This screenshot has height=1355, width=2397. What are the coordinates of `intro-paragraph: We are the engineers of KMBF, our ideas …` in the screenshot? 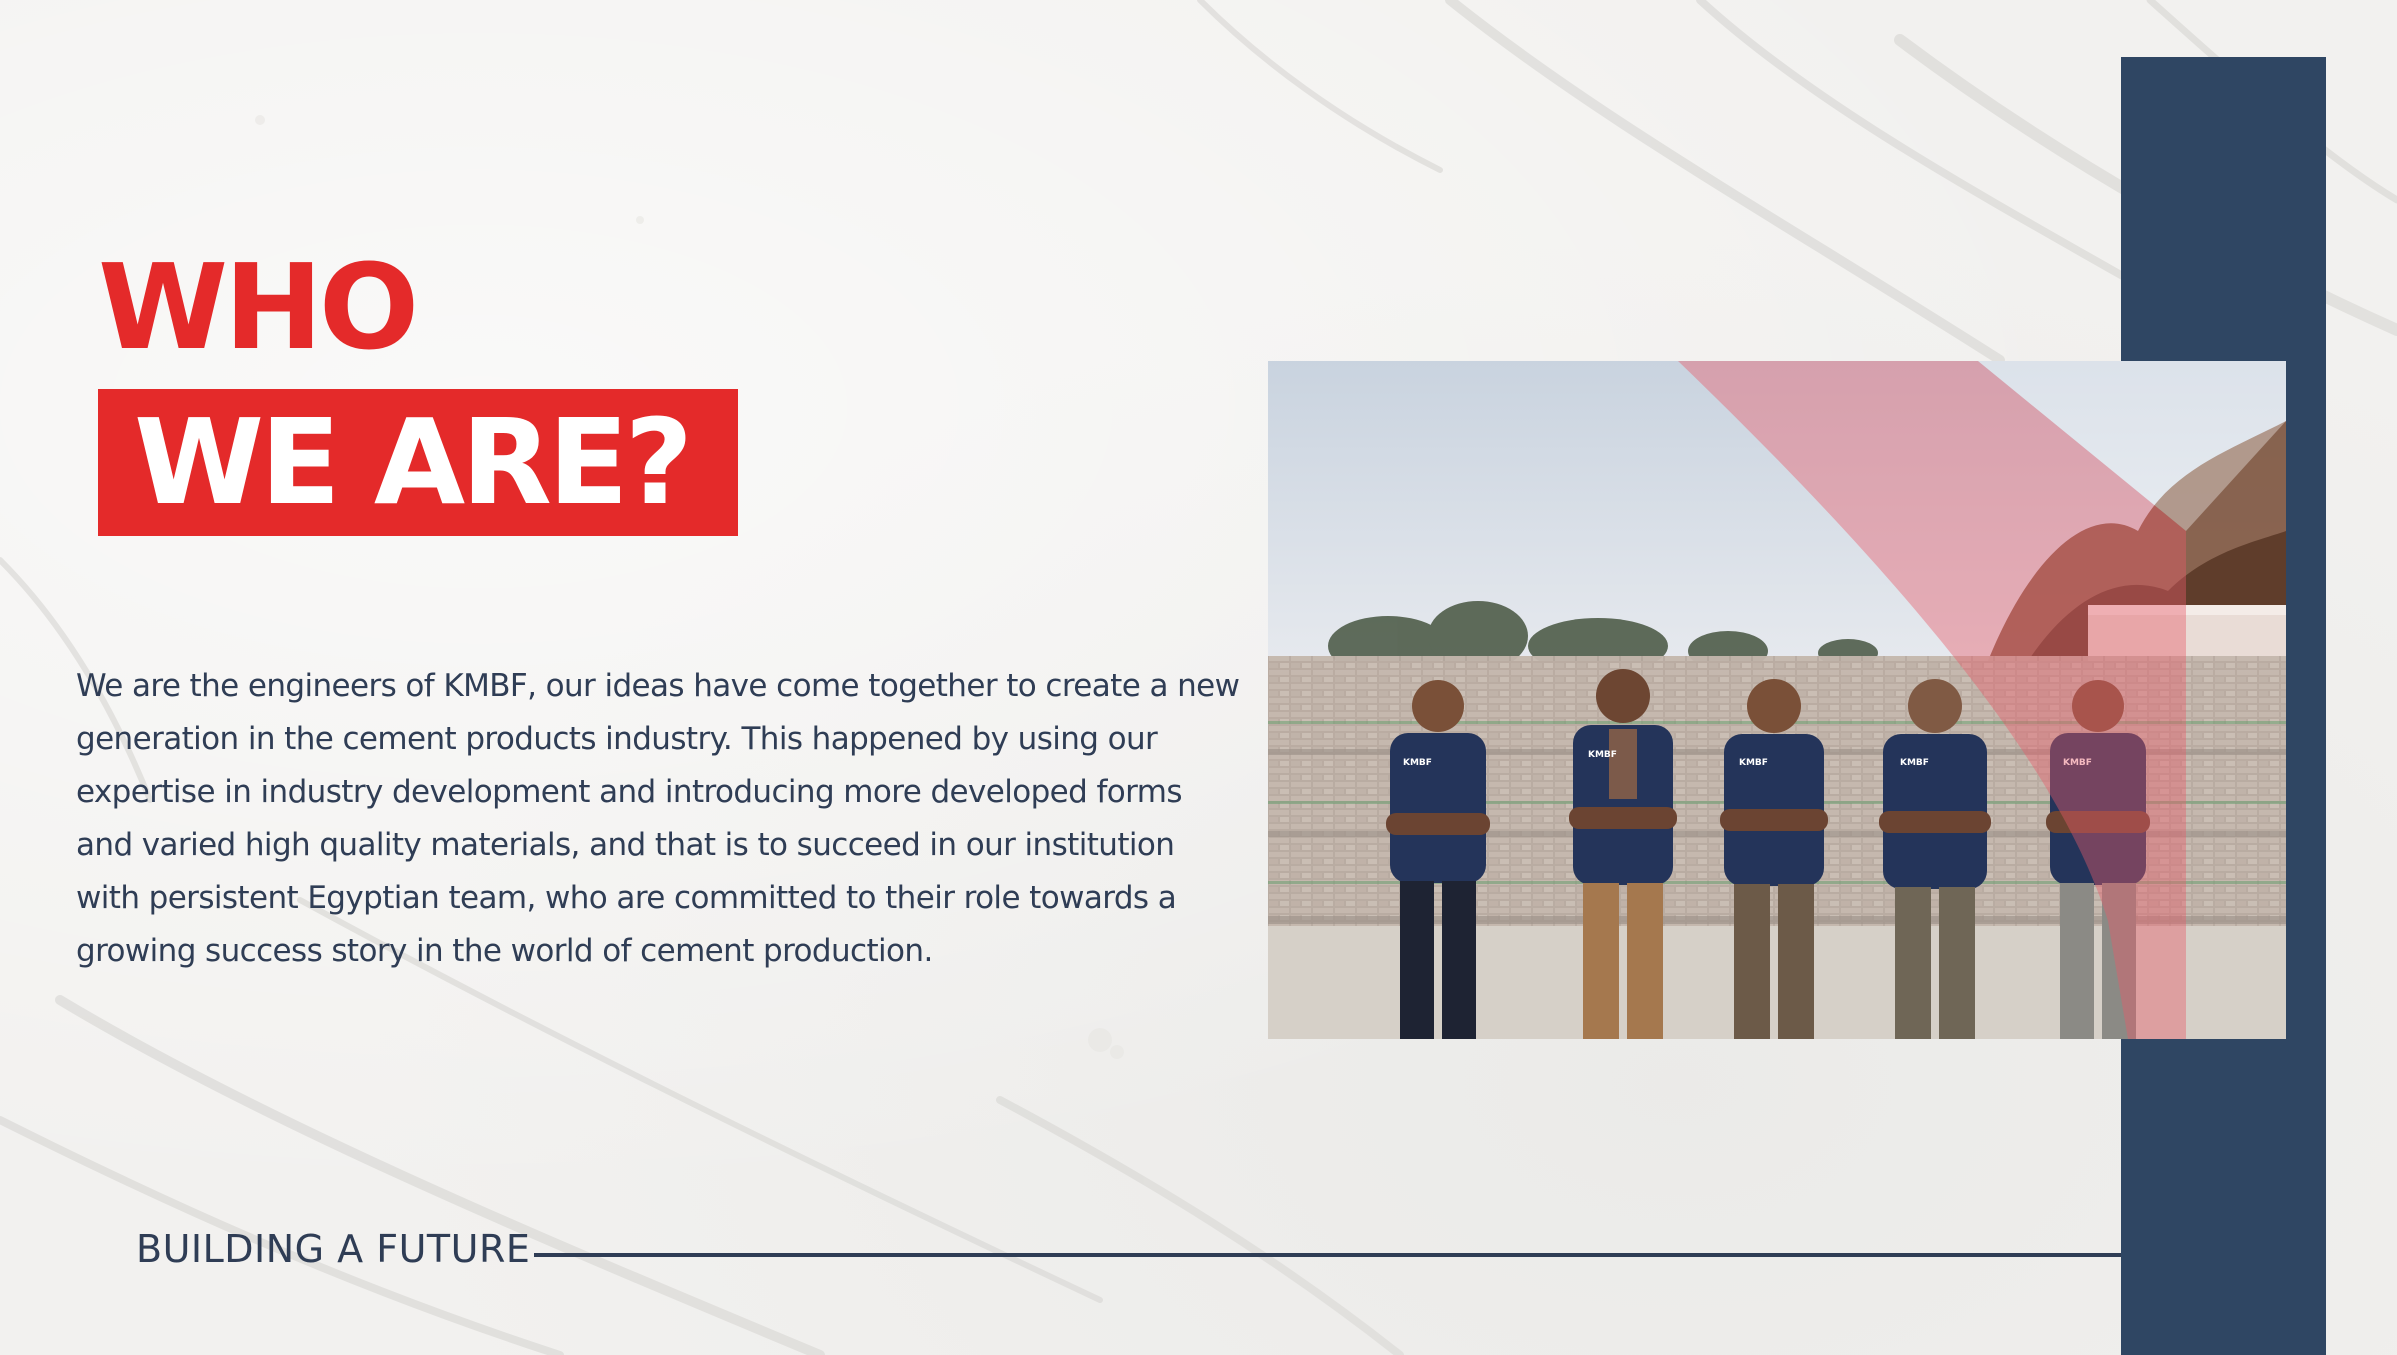 It's located at (658, 818).